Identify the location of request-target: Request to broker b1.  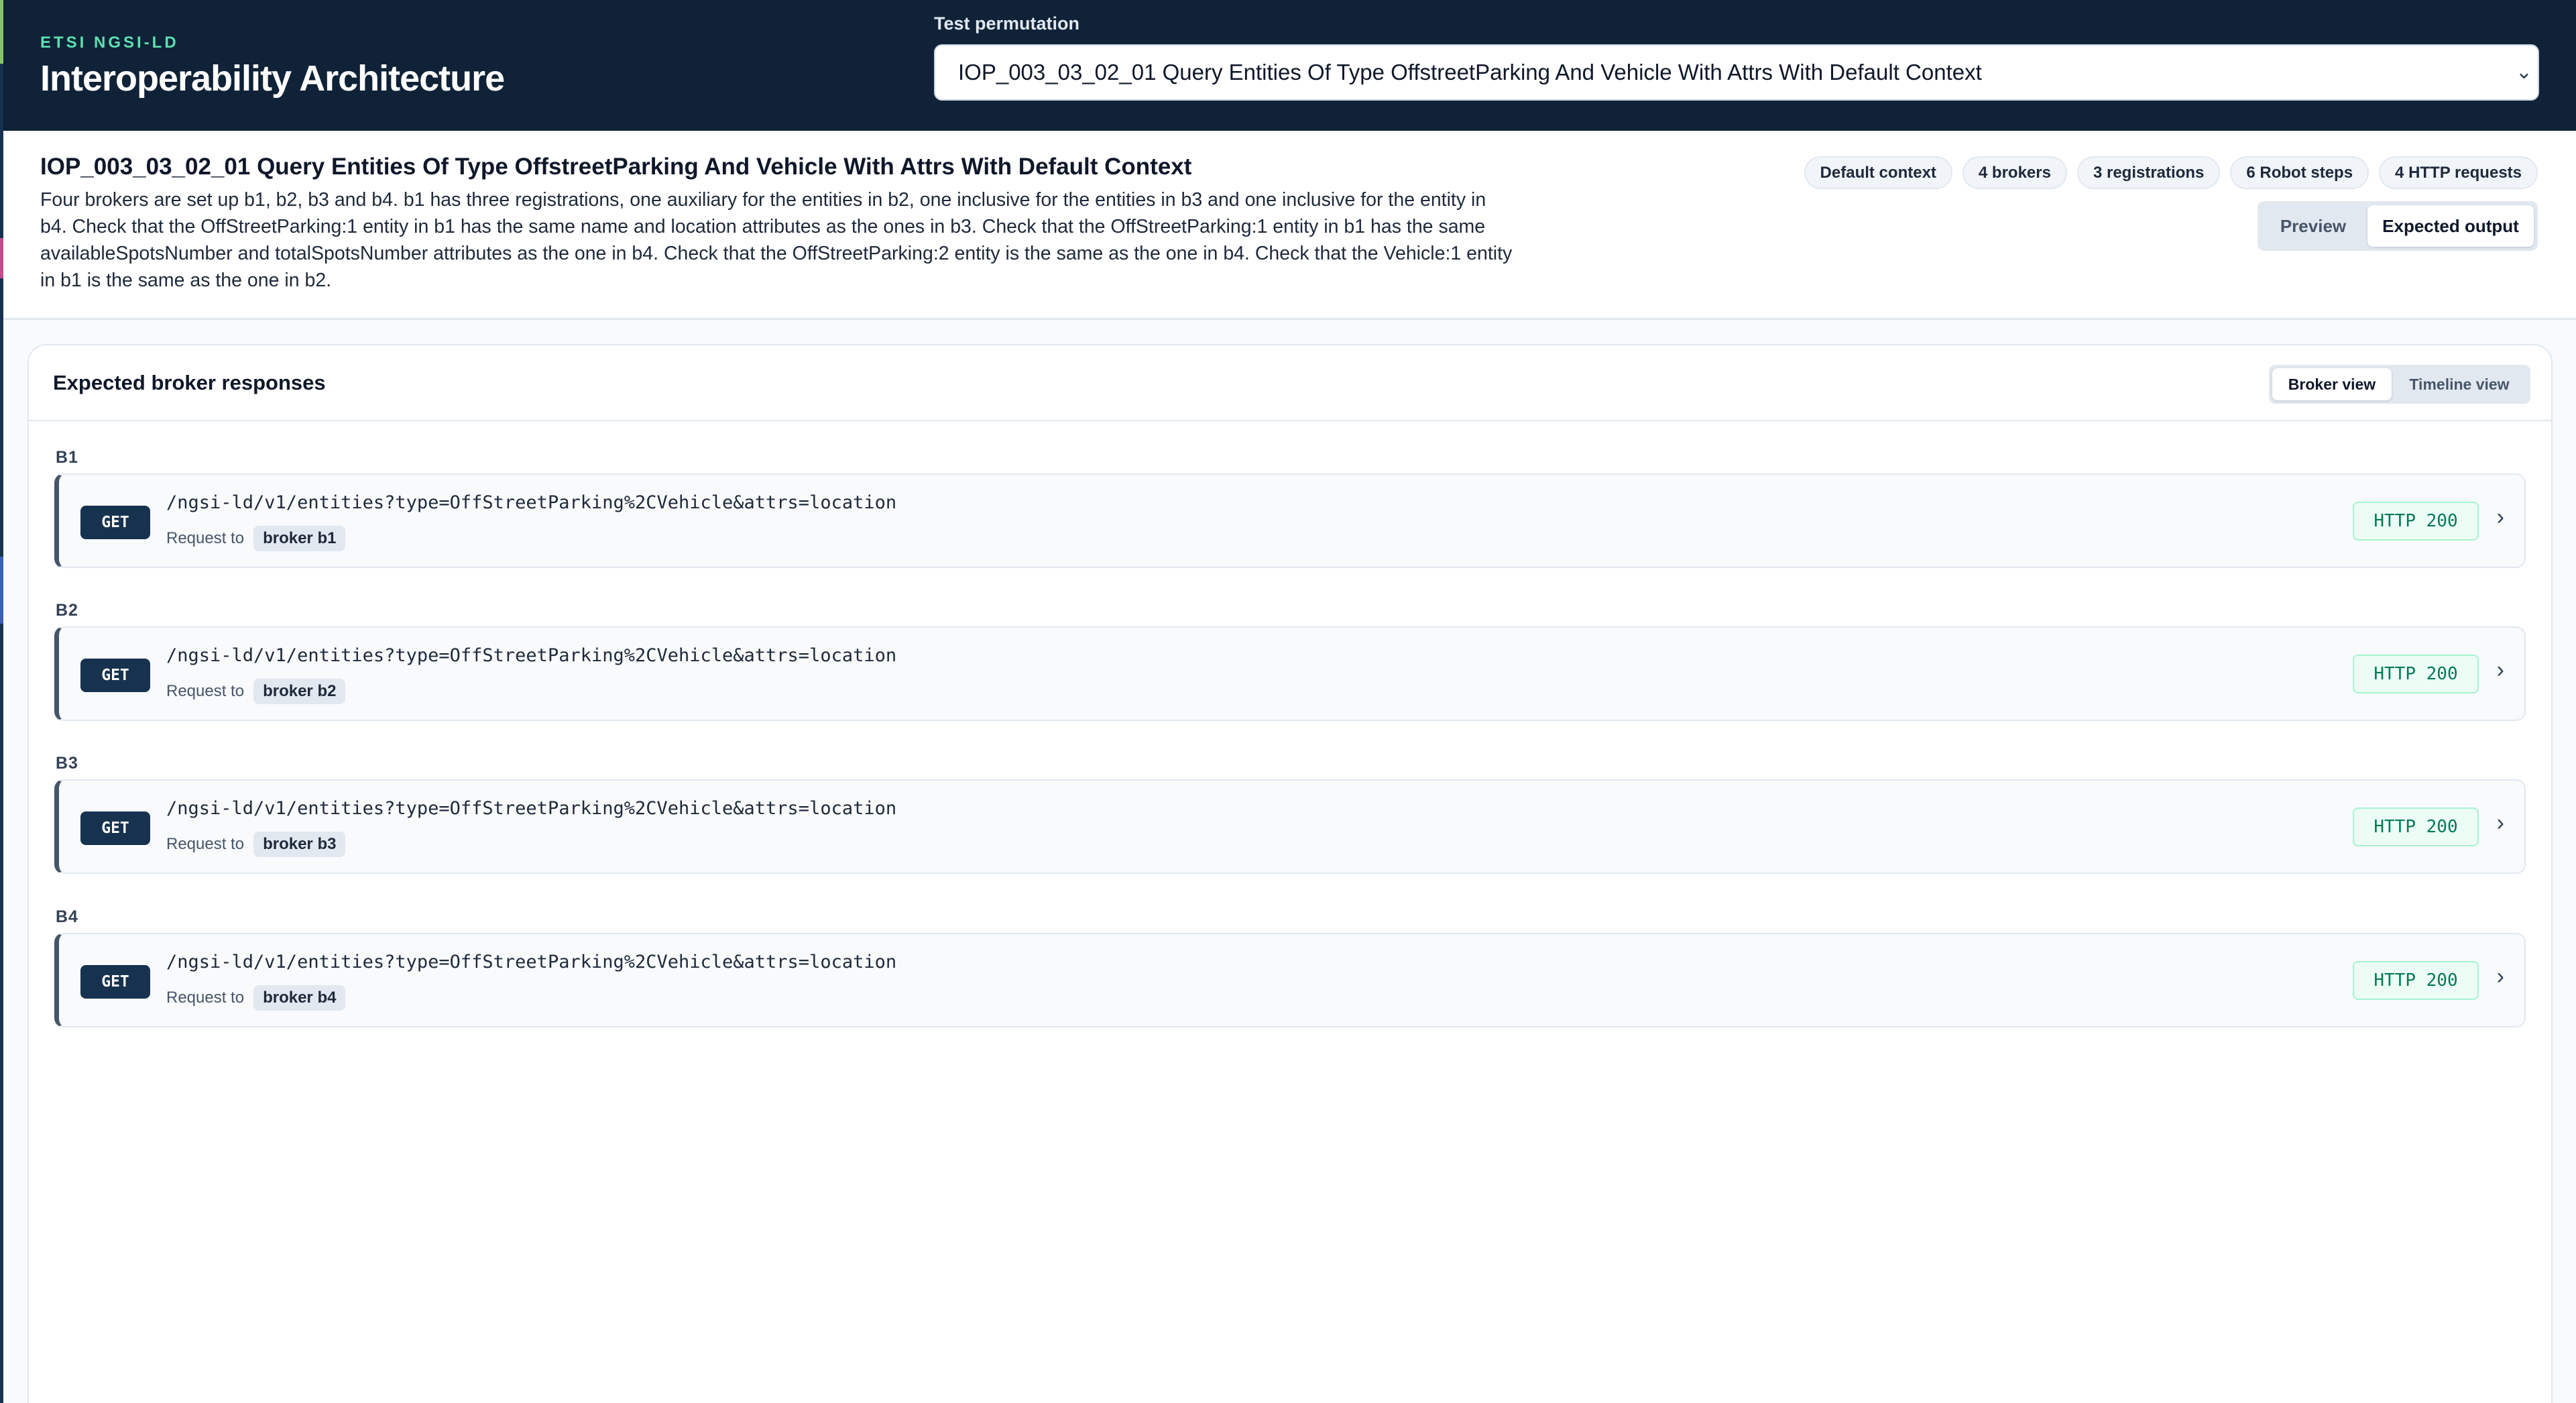
(256, 538).